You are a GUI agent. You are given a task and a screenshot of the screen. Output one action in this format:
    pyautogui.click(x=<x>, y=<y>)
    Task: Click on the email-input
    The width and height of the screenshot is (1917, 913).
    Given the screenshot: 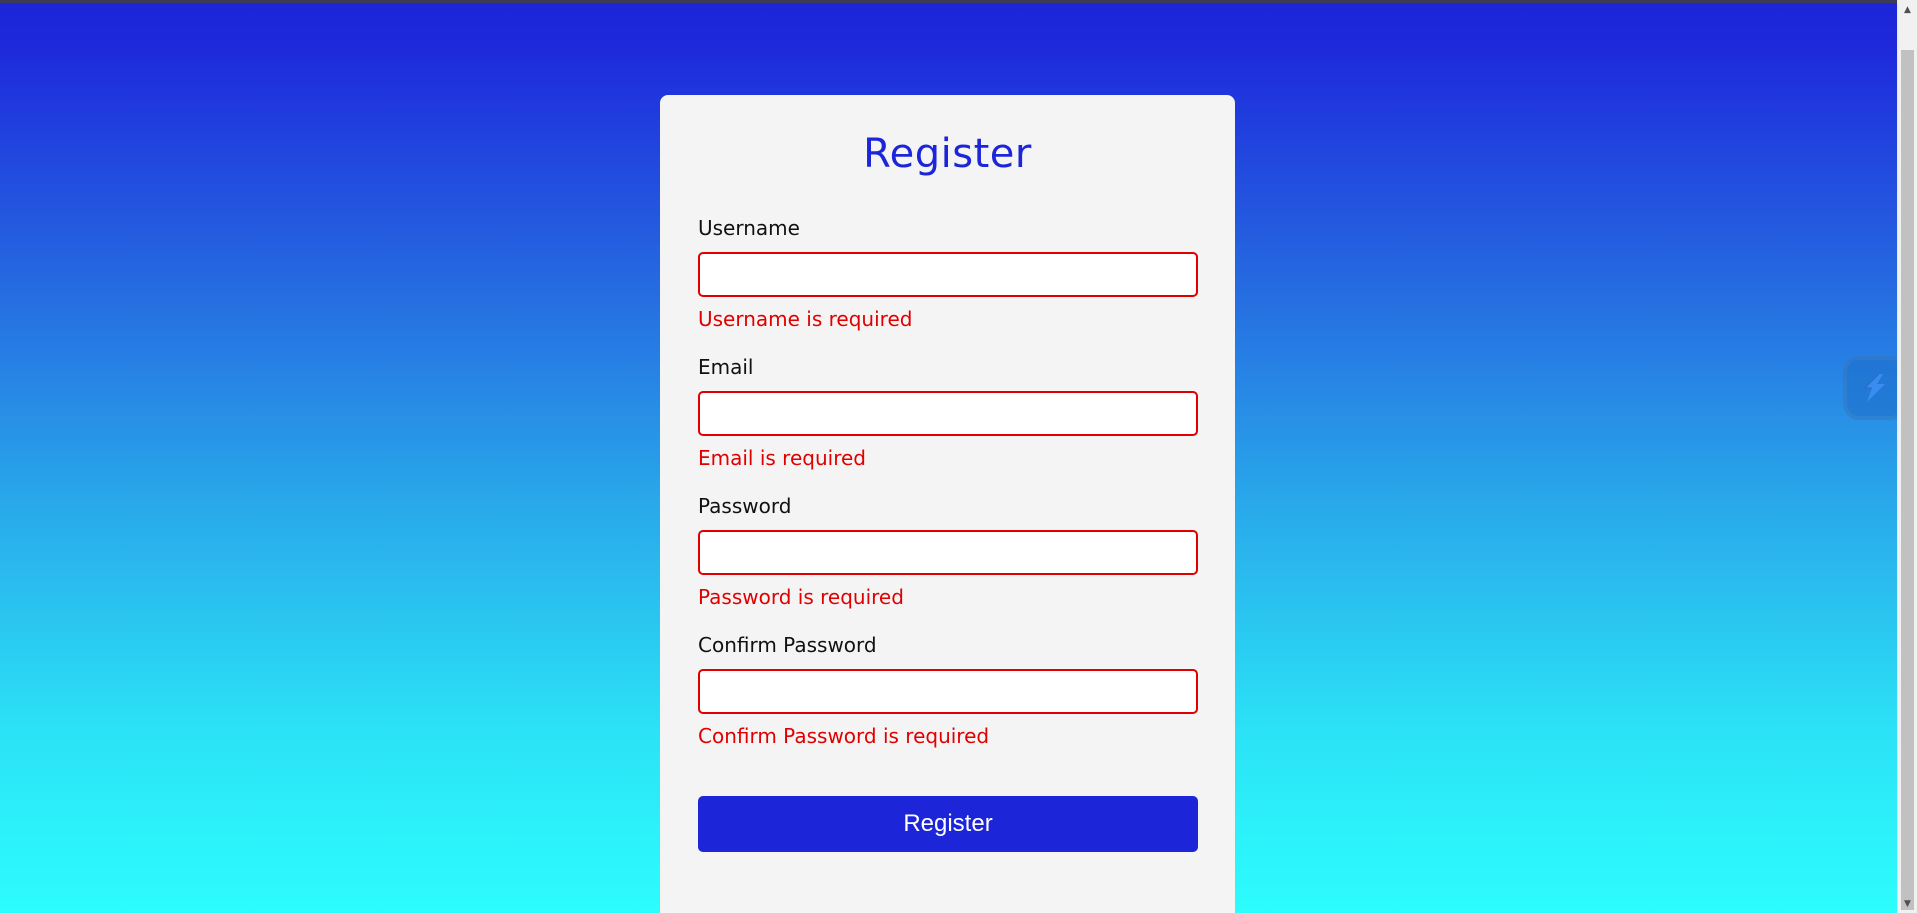 What is the action you would take?
    pyautogui.click(x=948, y=413)
    